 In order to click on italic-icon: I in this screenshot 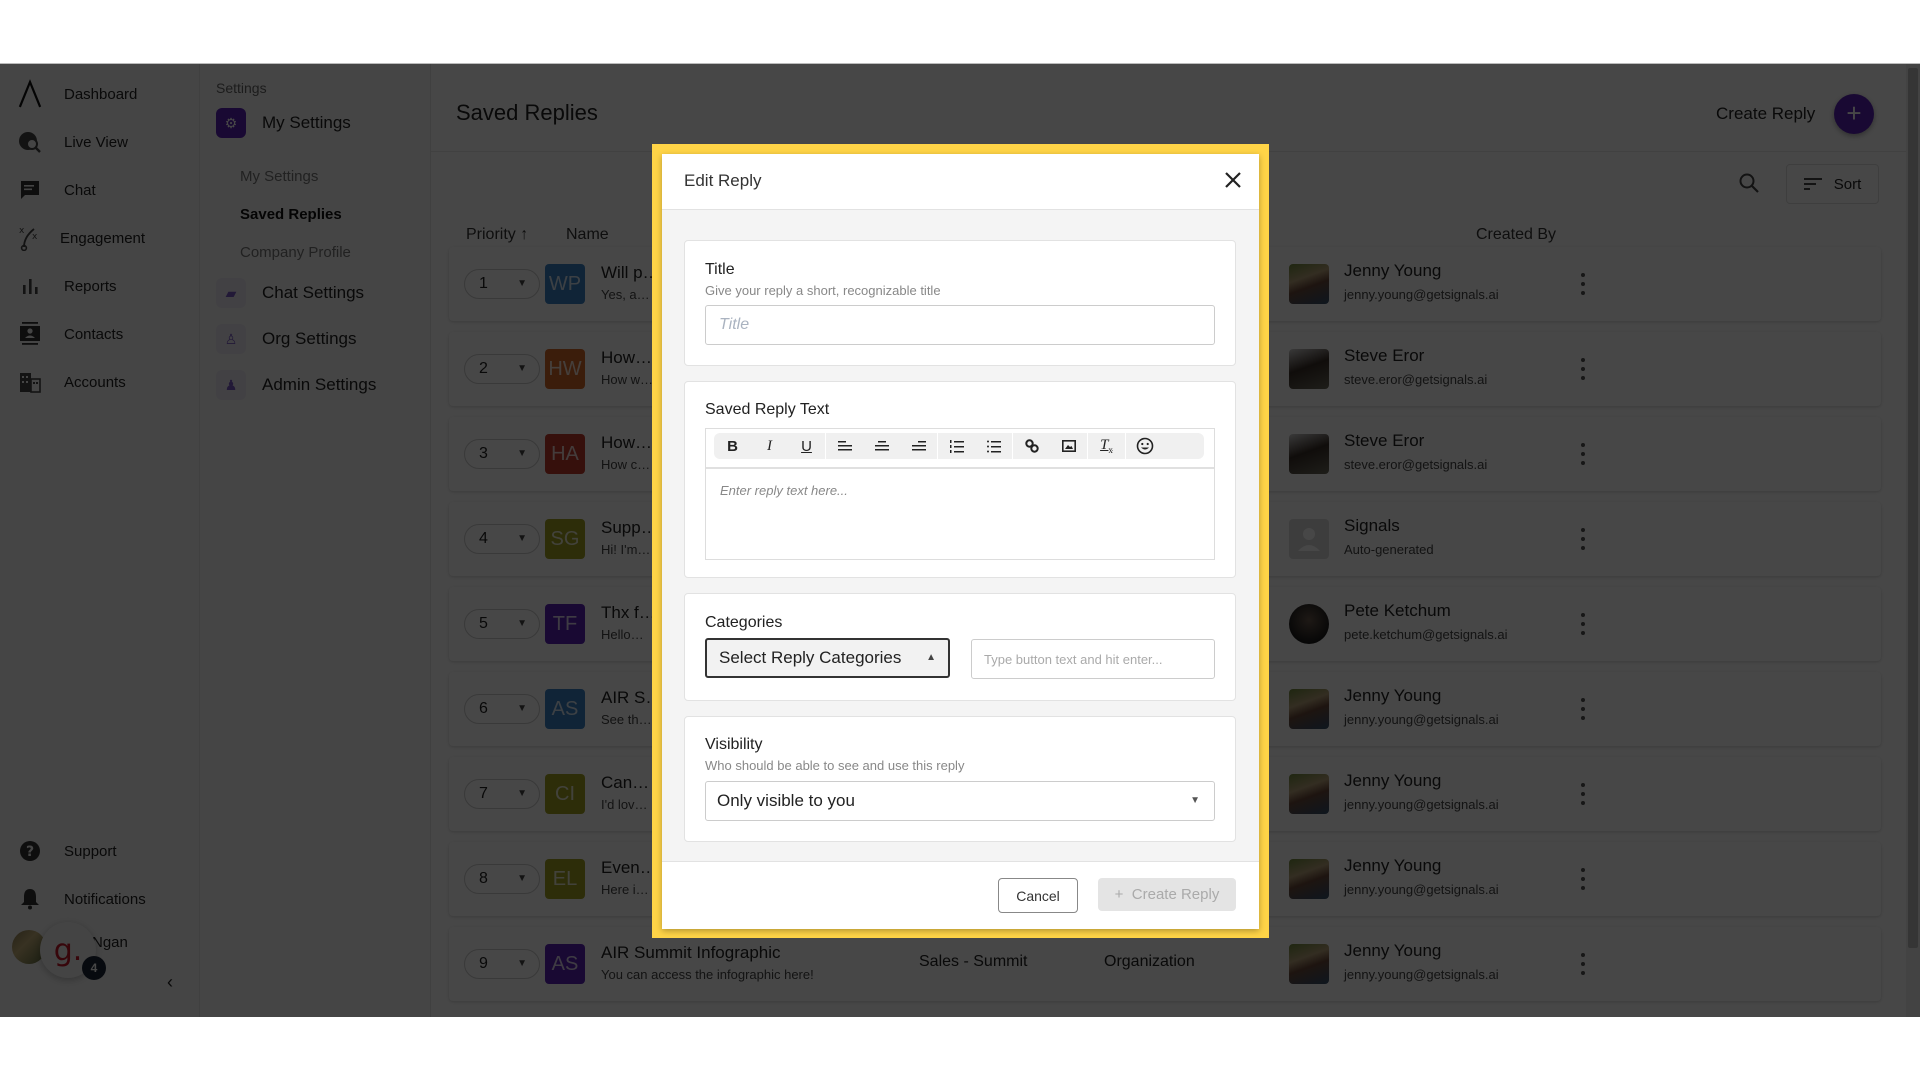, I will do `click(769, 445)`.